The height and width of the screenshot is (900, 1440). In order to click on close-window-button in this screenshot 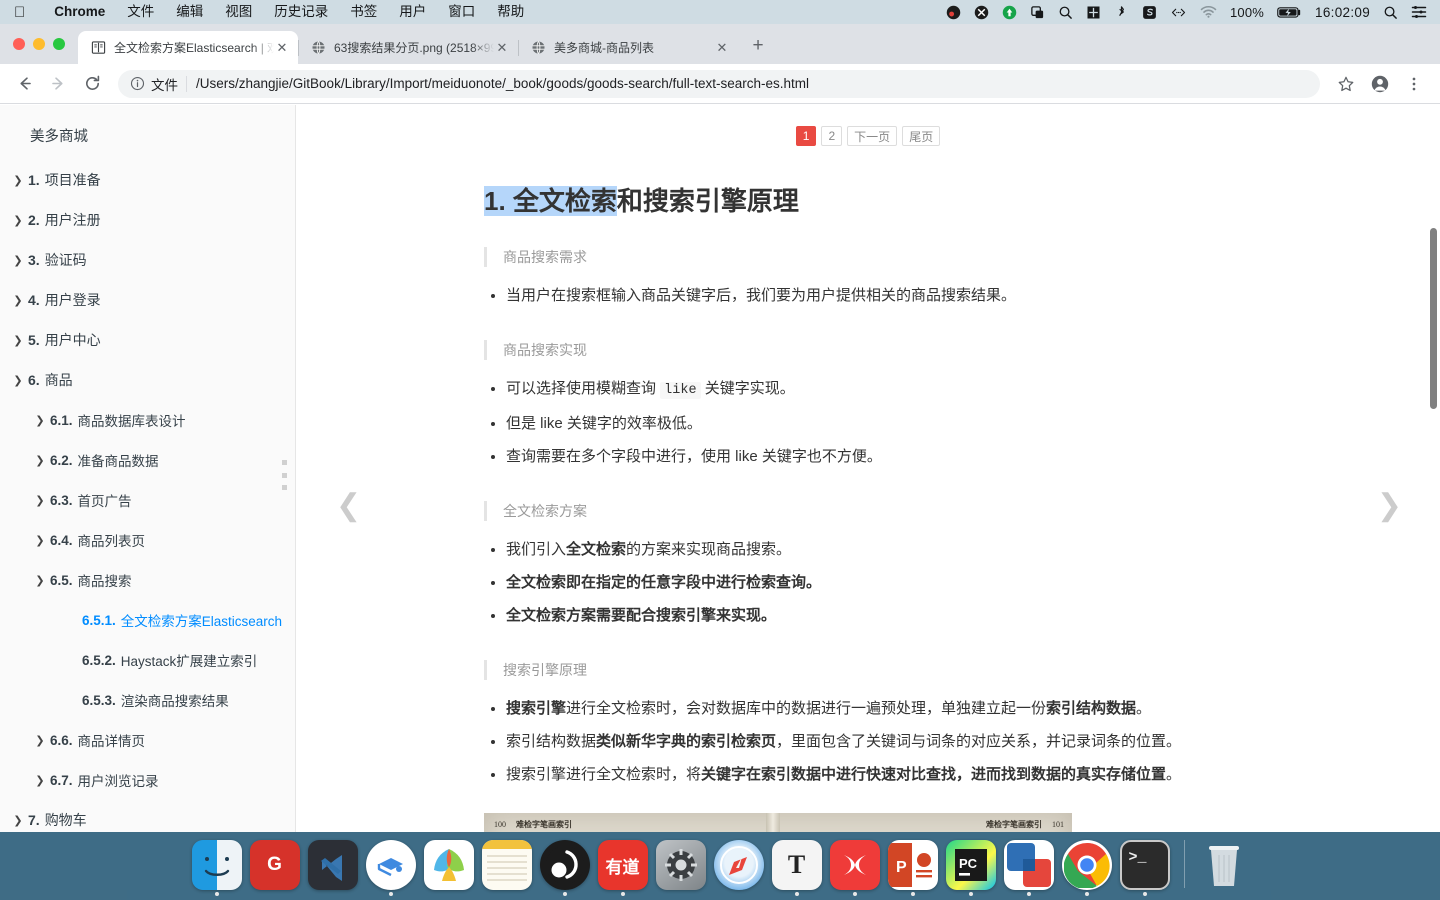, I will do `click(19, 44)`.